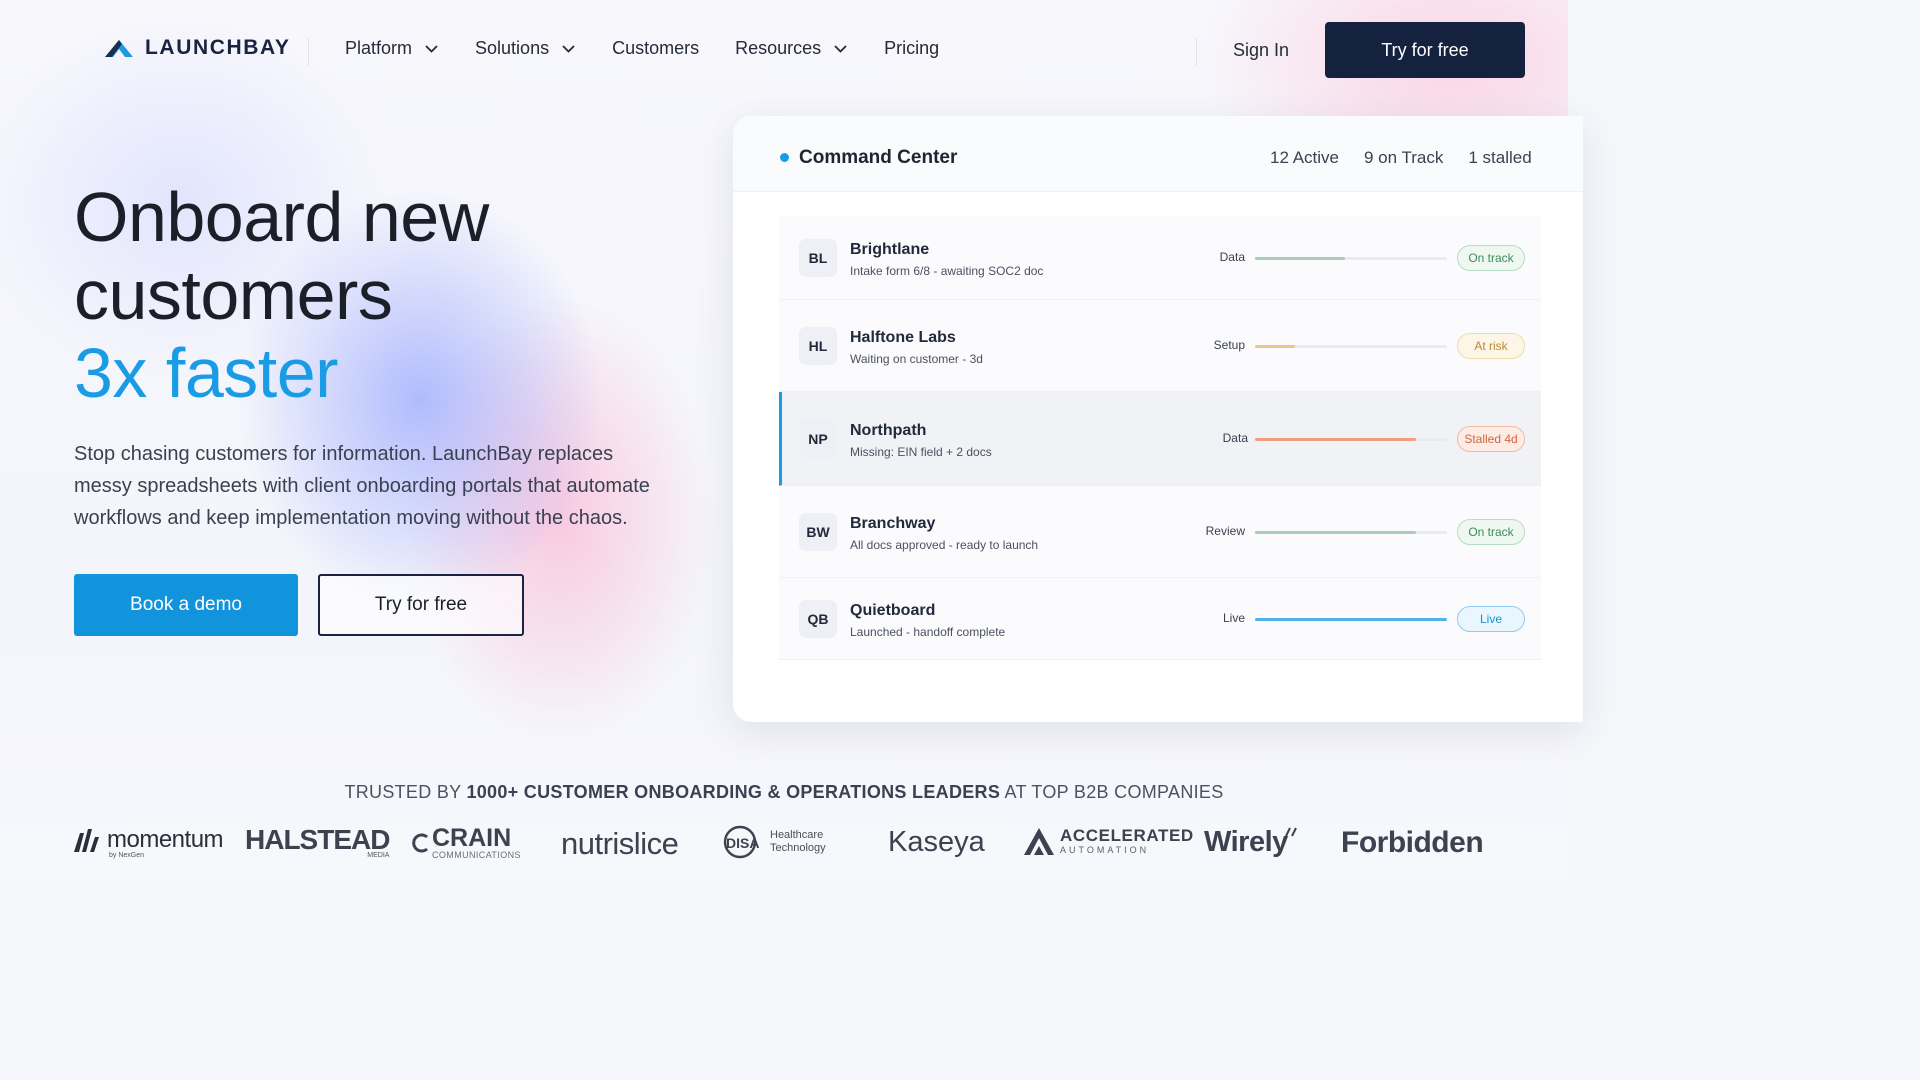  I want to click on stage-label: Setup, so click(1229, 345).